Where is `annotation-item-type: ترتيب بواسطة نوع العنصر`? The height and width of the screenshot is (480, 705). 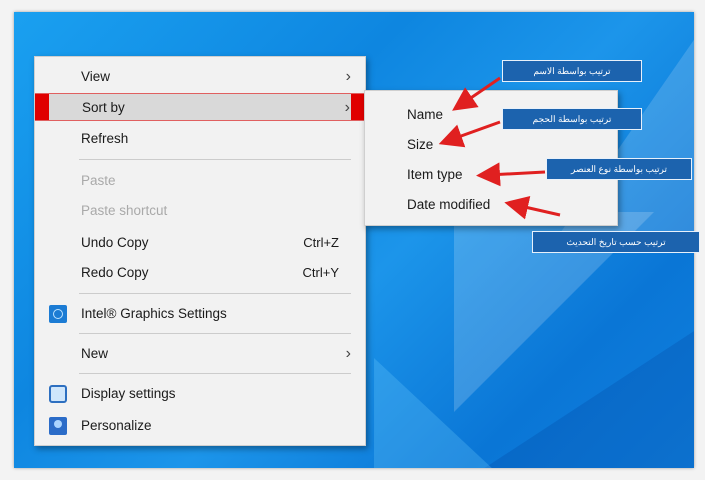 annotation-item-type: ترتيب بواسطة نوع العنصر is located at coordinates (619, 169).